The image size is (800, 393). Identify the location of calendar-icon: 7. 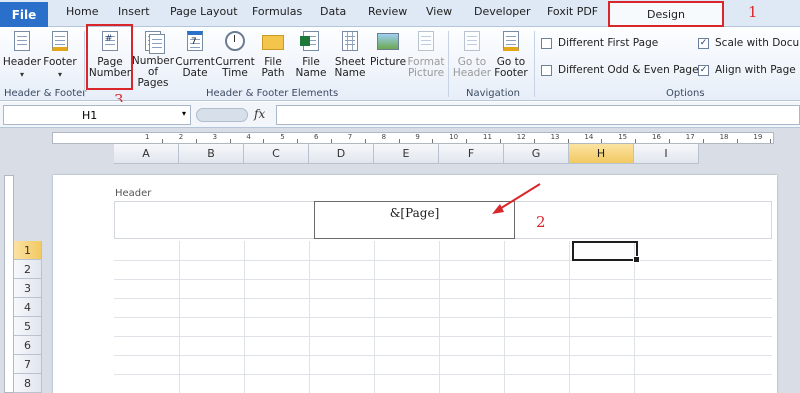
(195, 42).